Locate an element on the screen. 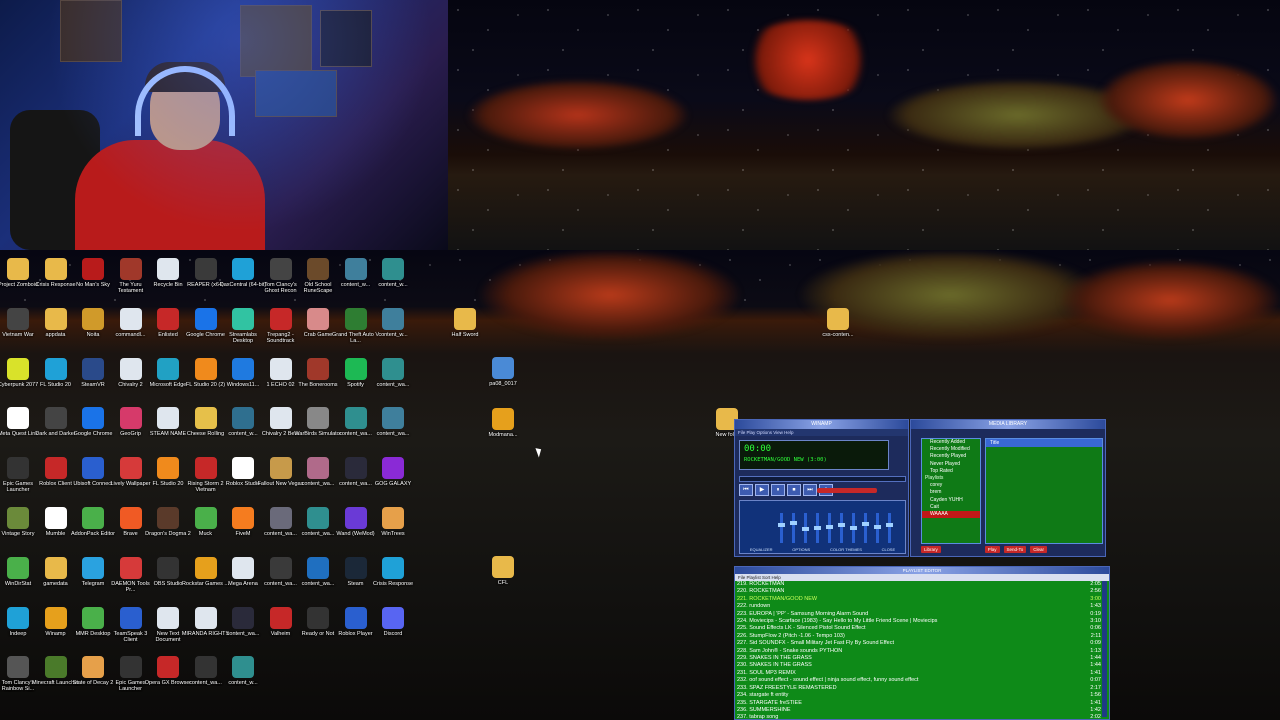 Image resolution: width=1280 pixels, height=720 pixels. stop-button: ⏹ is located at coordinates (794, 490).